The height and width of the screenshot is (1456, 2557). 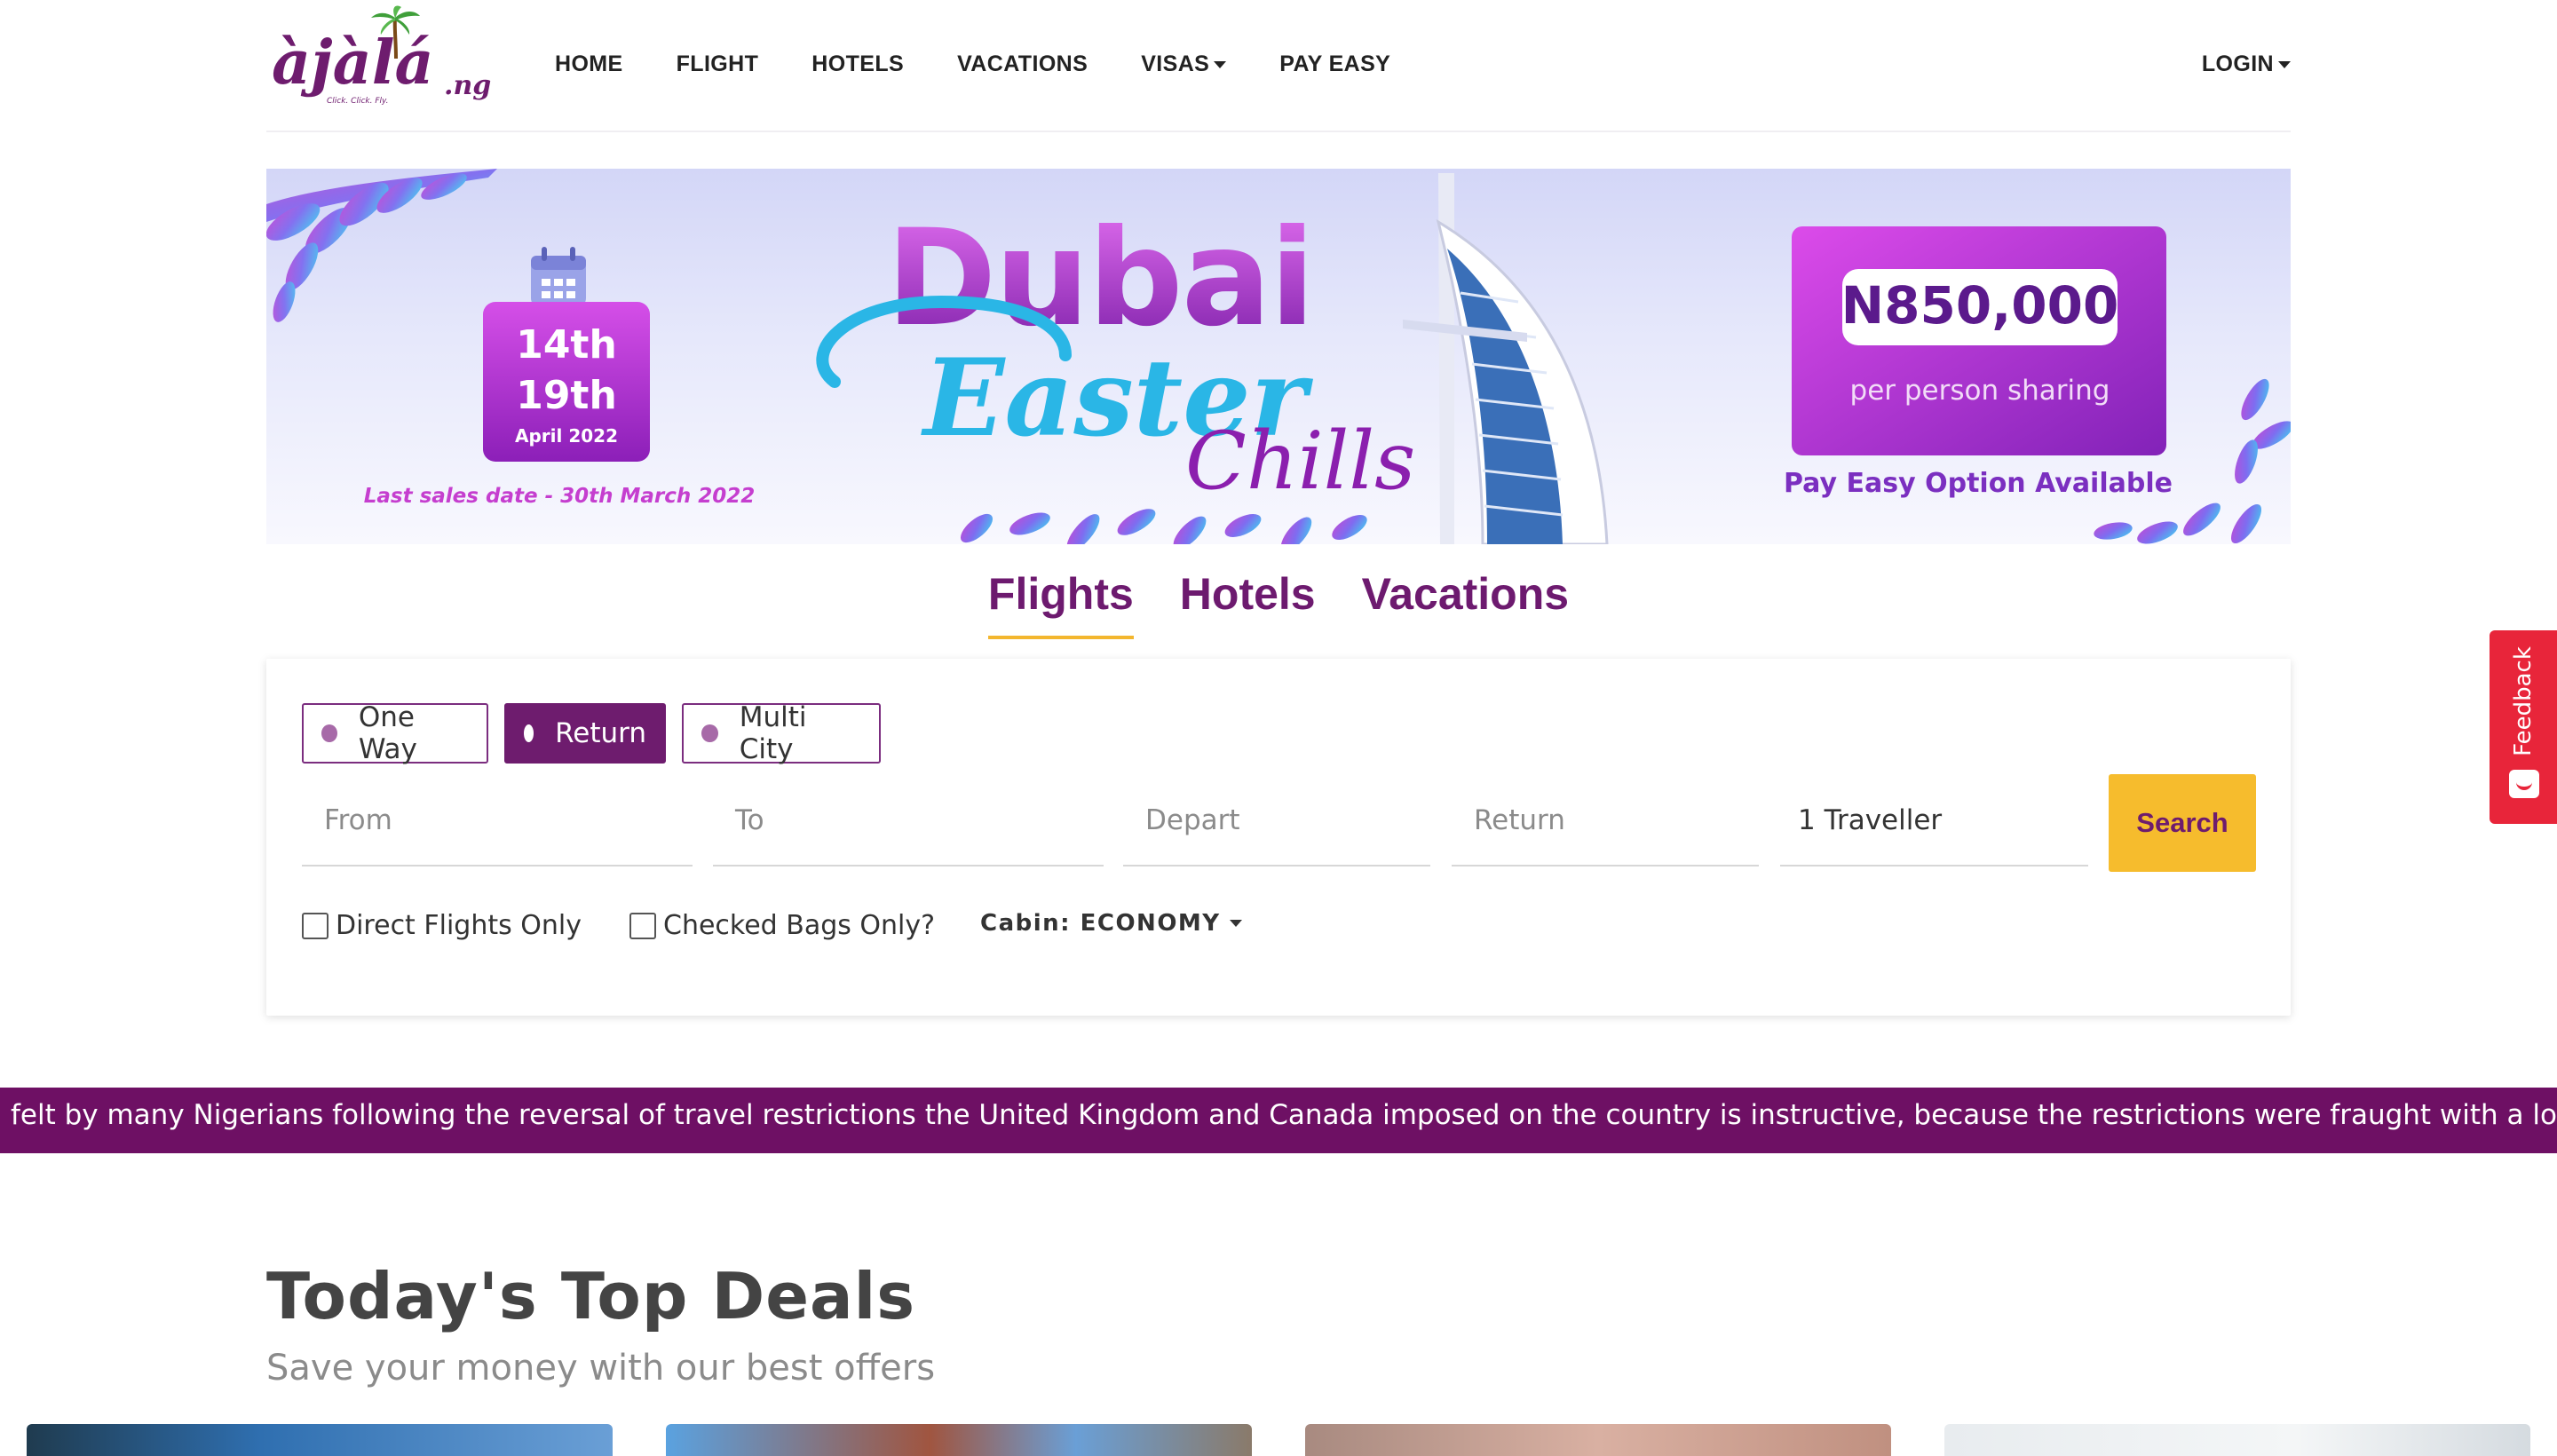 I want to click on nav-label: PAY EASY, so click(x=1335, y=63).